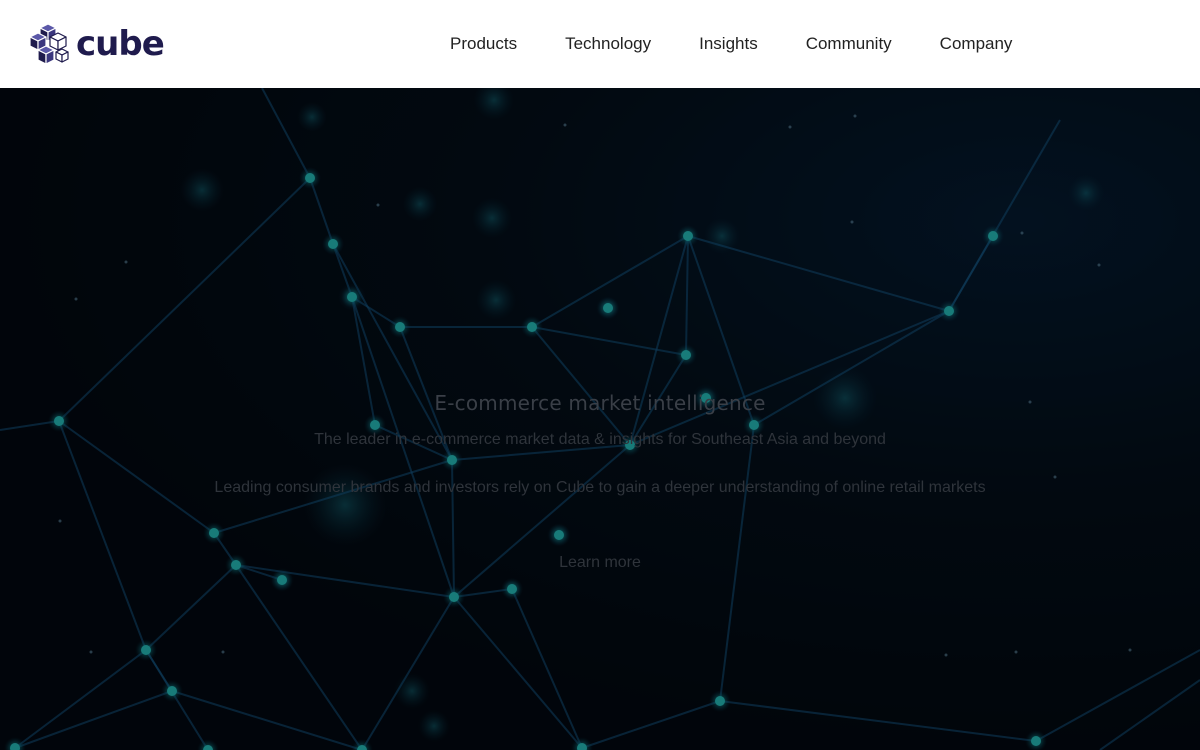 This screenshot has width=1200, height=750. What do you see at coordinates (49, 44) in the screenshot?
I see `cube-stack-icon` at bounding box center [49, 44].